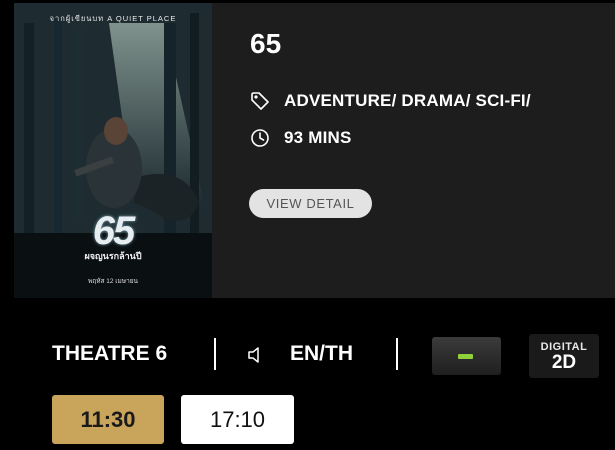 Image resolution: width=615 pixels, height=450 pixels. What do you see at coordinates (237, 419) in the screenshot?
I see `showtime-button: 17:10` at bounding box center [237, 419].